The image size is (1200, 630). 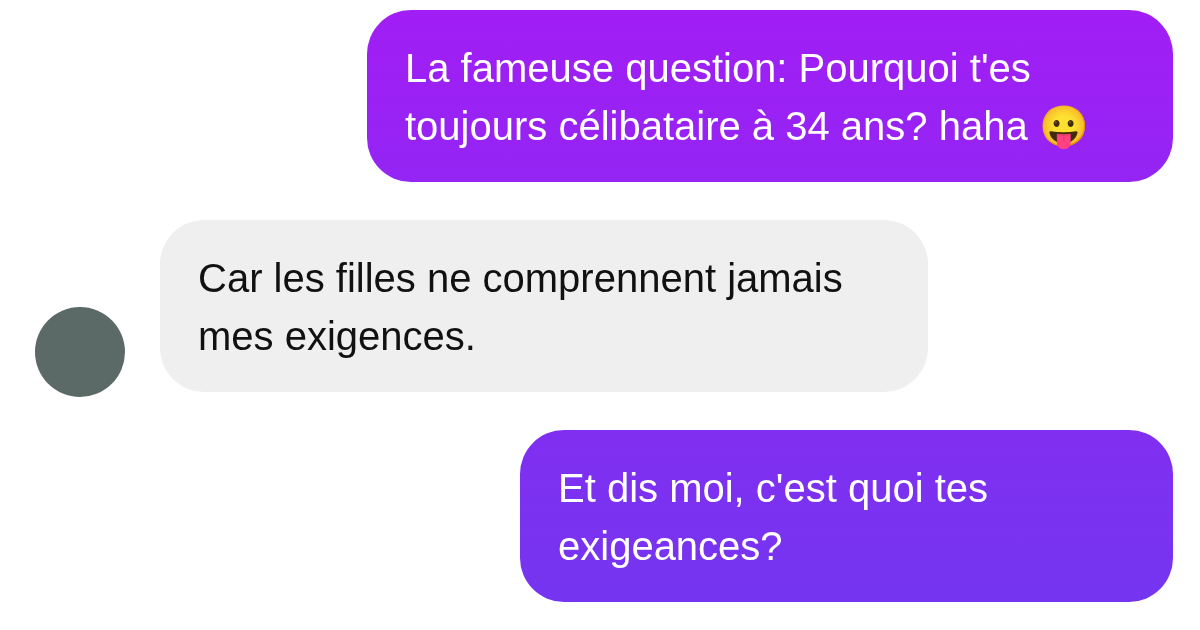 What do you see at coordinates (846, 516) in the screenshot?
I see `sent-message-bubble: Et dis moi, c'est quoi tes exigeances?` at bounding box center [846, 516].